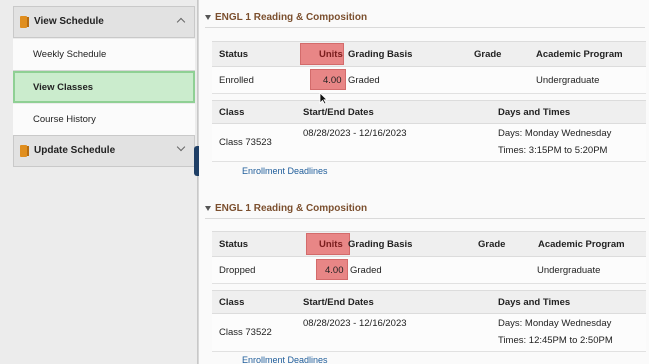  What do you see at coordinates (429, 270) in the screenshot?
I see `status-row: Dropped 4.00 Graded Undergraduate` at bounding box center [429, 270].